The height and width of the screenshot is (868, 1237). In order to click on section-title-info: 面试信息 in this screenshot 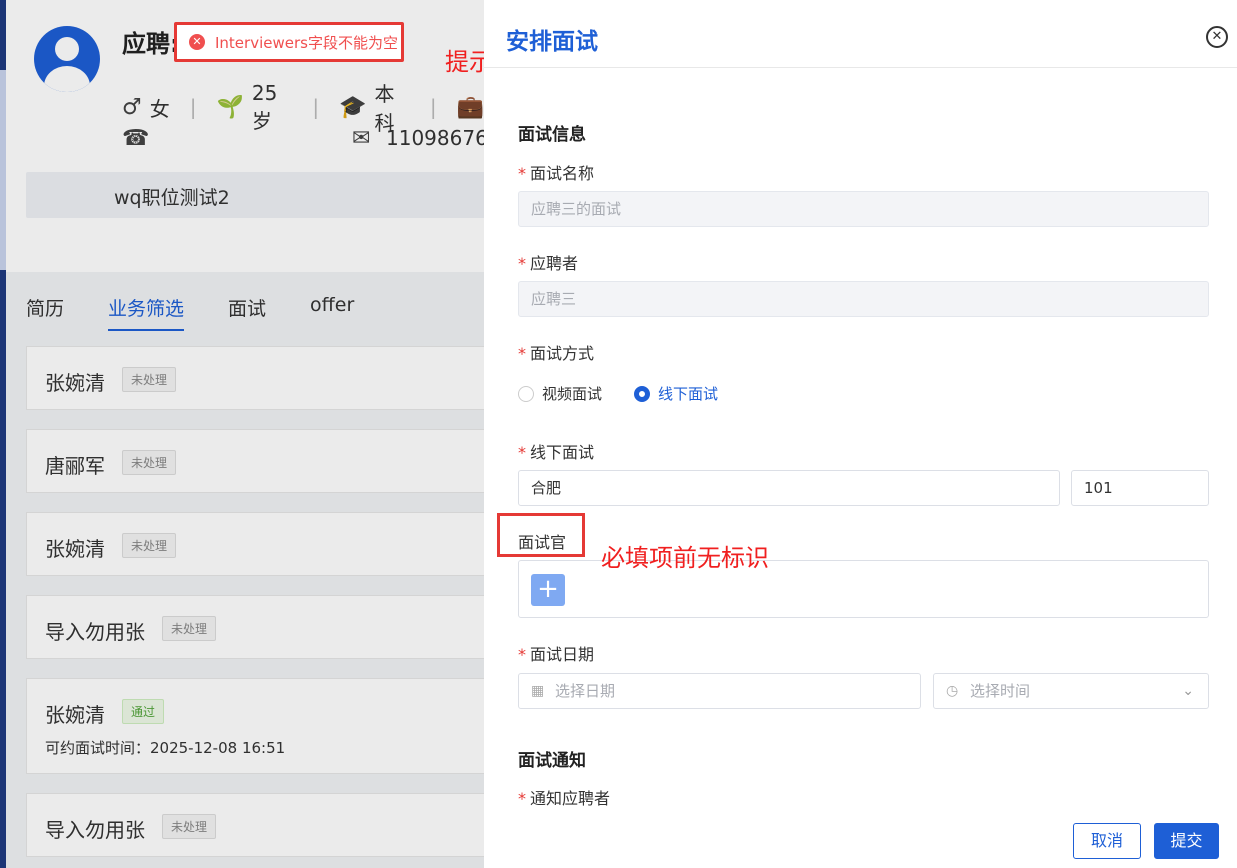, I will do `click(552, 135)`.